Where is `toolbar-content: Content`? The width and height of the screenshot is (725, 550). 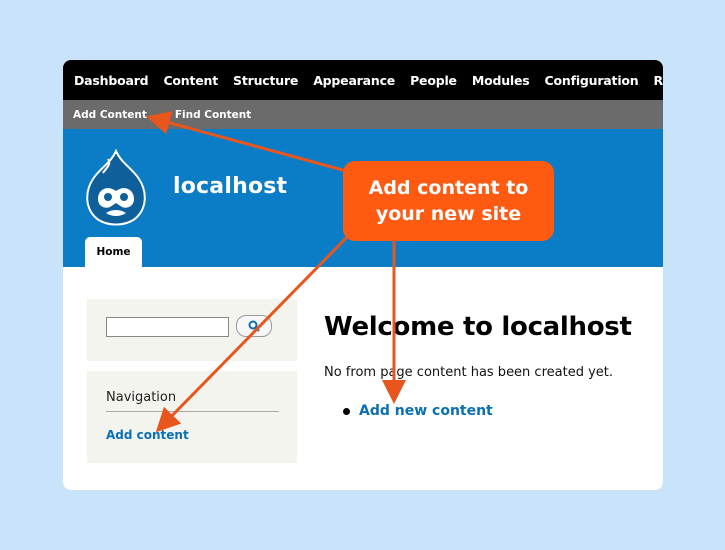
toolbar-content: Content is located at coordinates (190, 80).